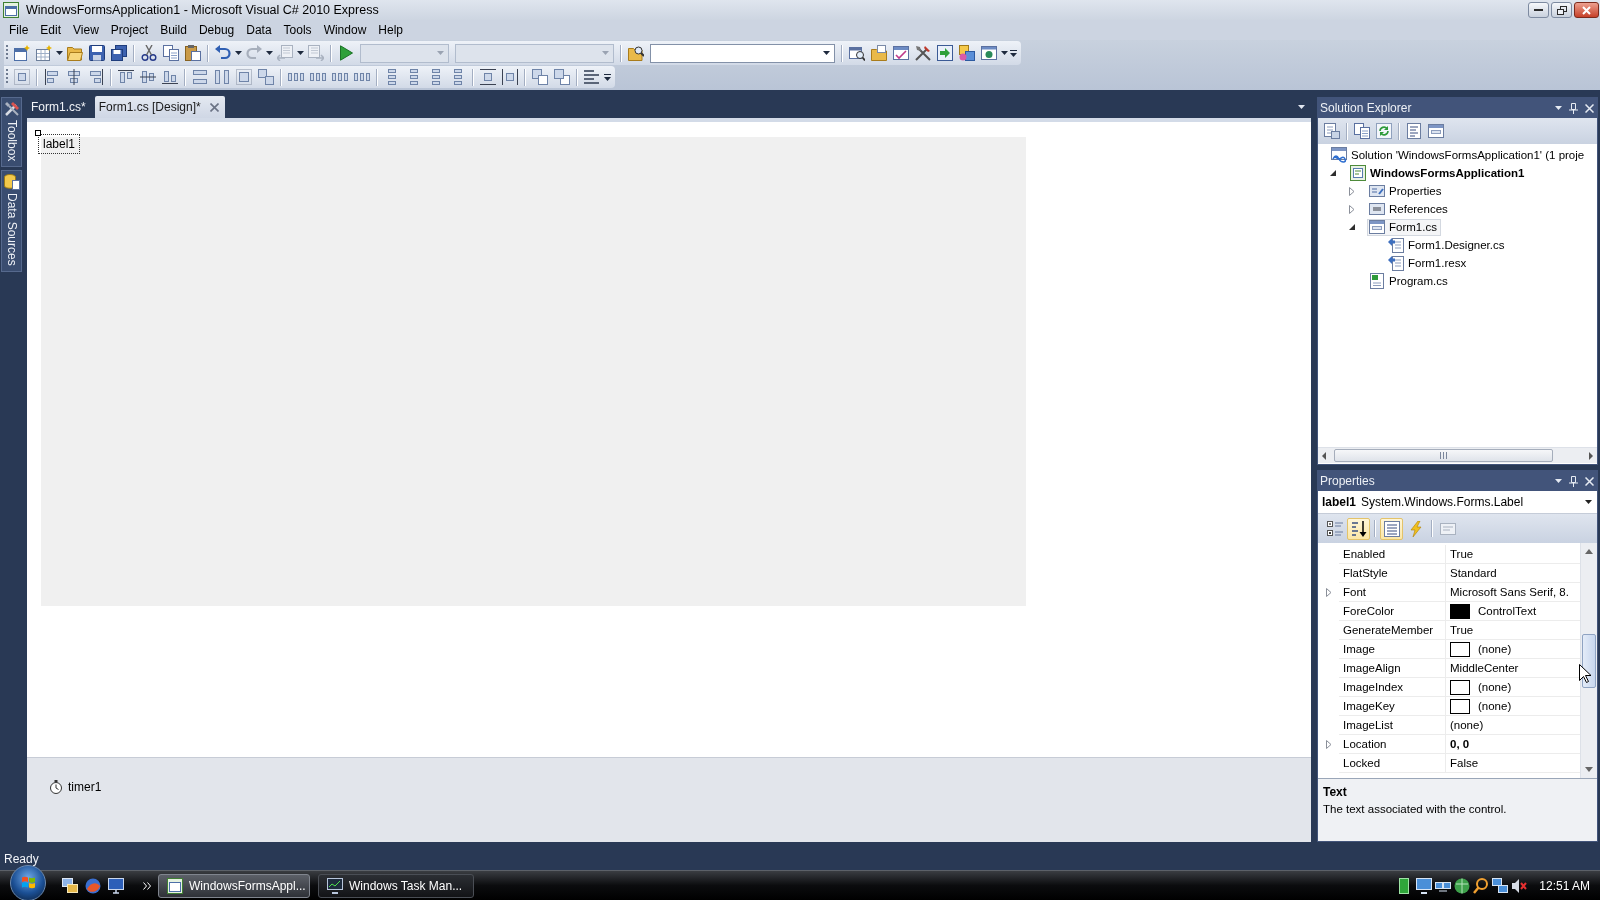 This screenshot has width=1600, height=900. What do you see at coordinates (1414, 131) in the screenshot?
I see `code-page-icon` at bounding box center [1414, 131].